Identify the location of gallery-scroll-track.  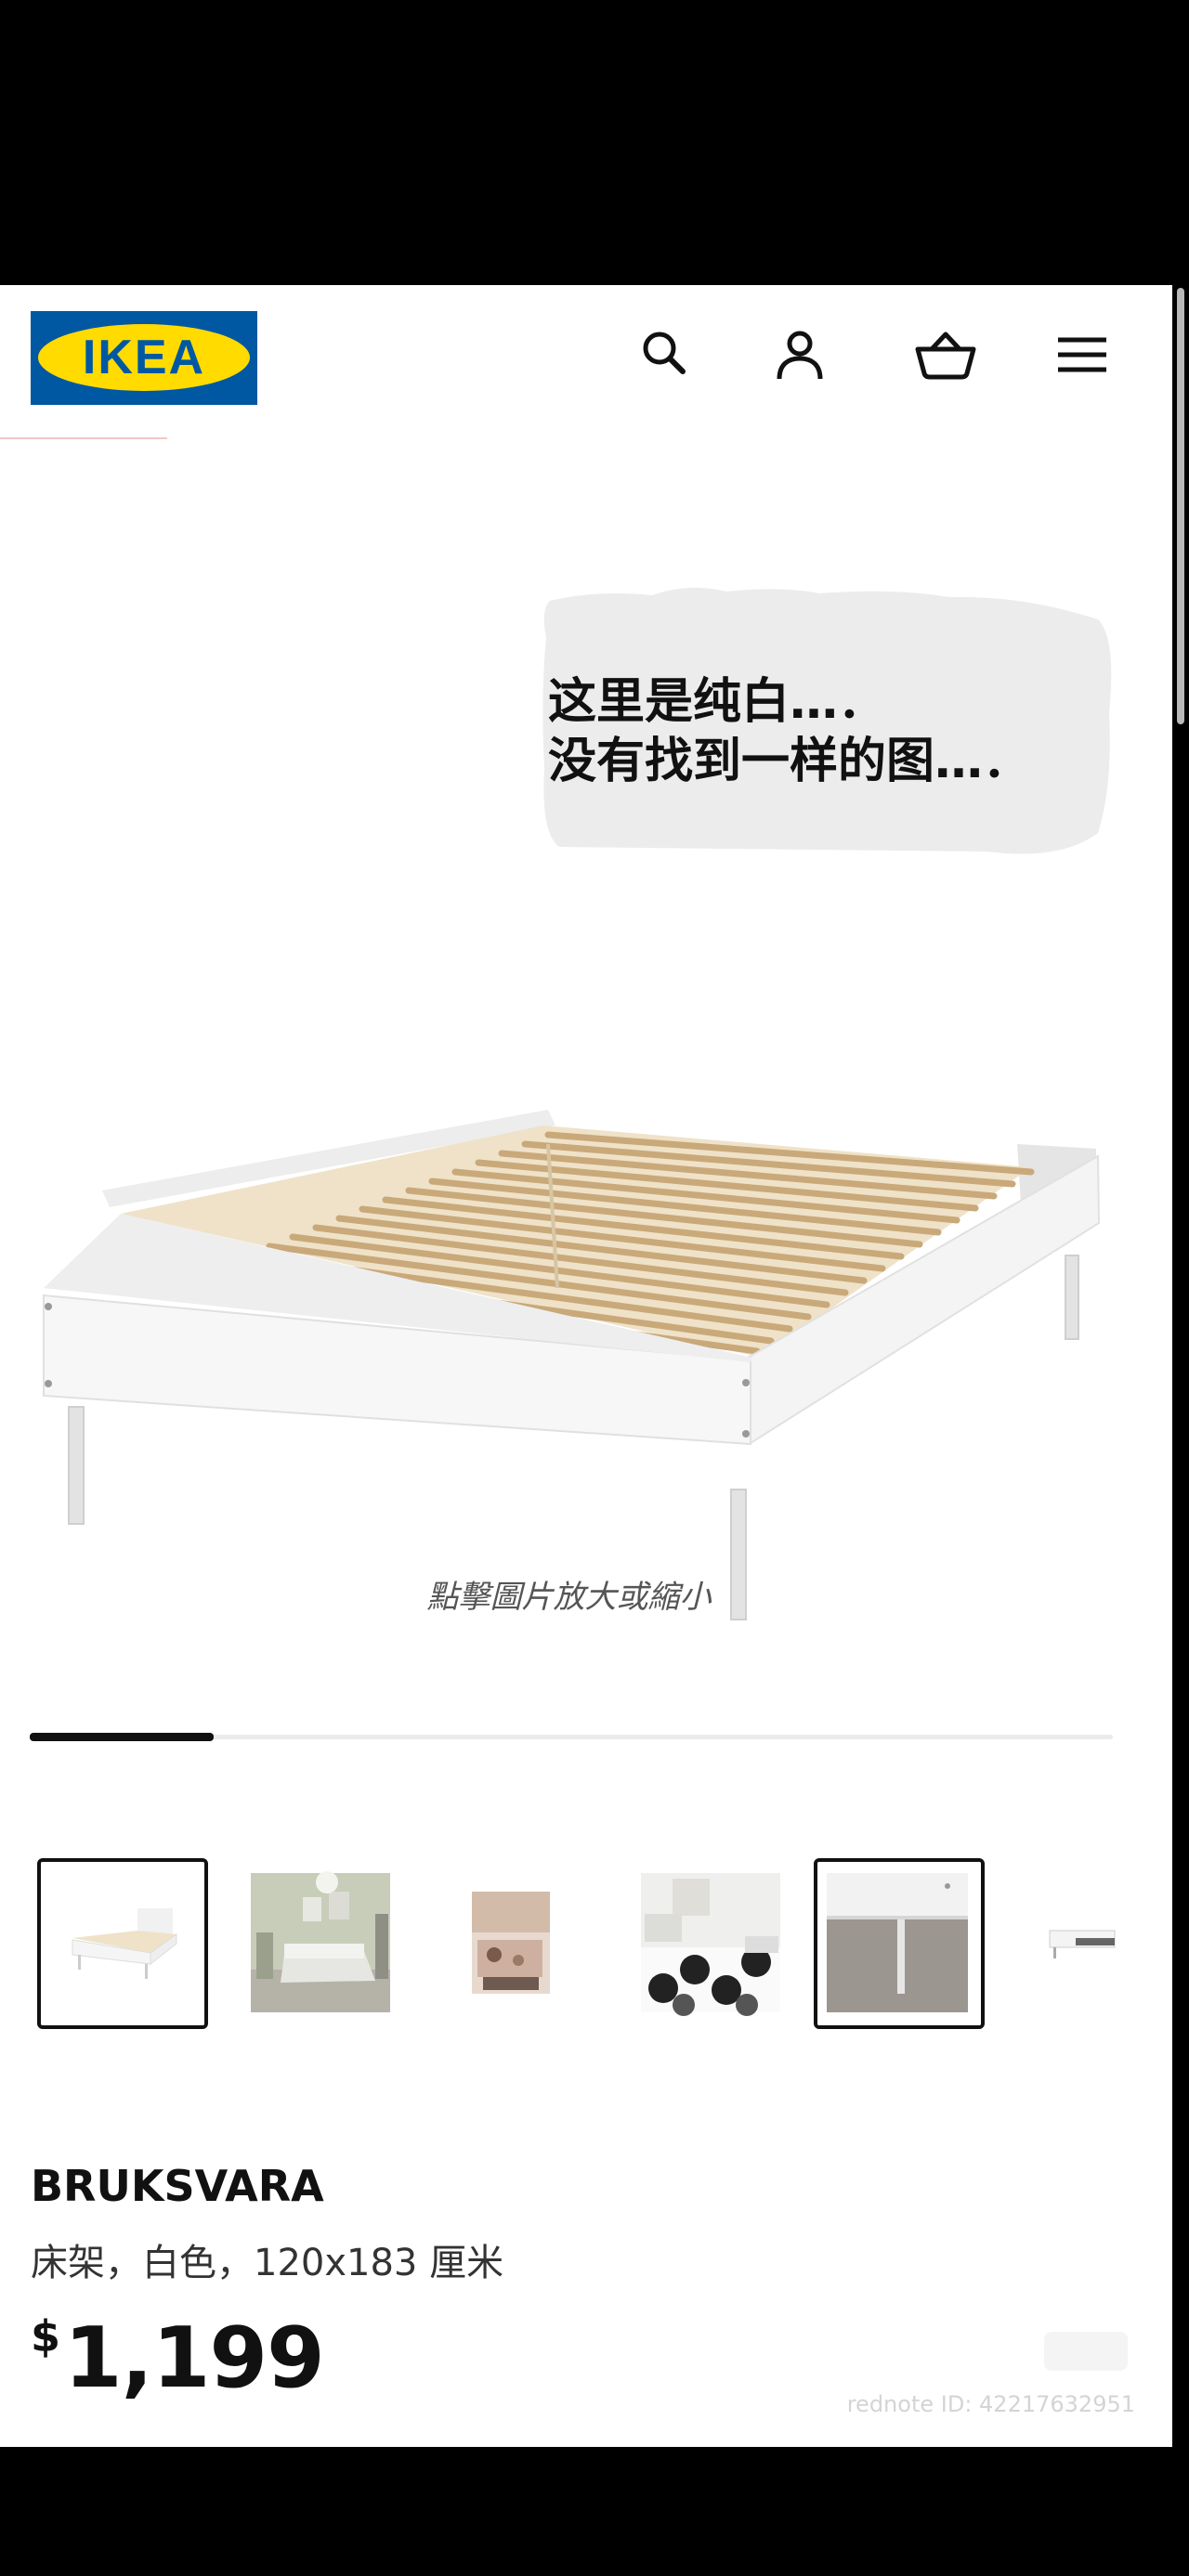
(571, 1737).